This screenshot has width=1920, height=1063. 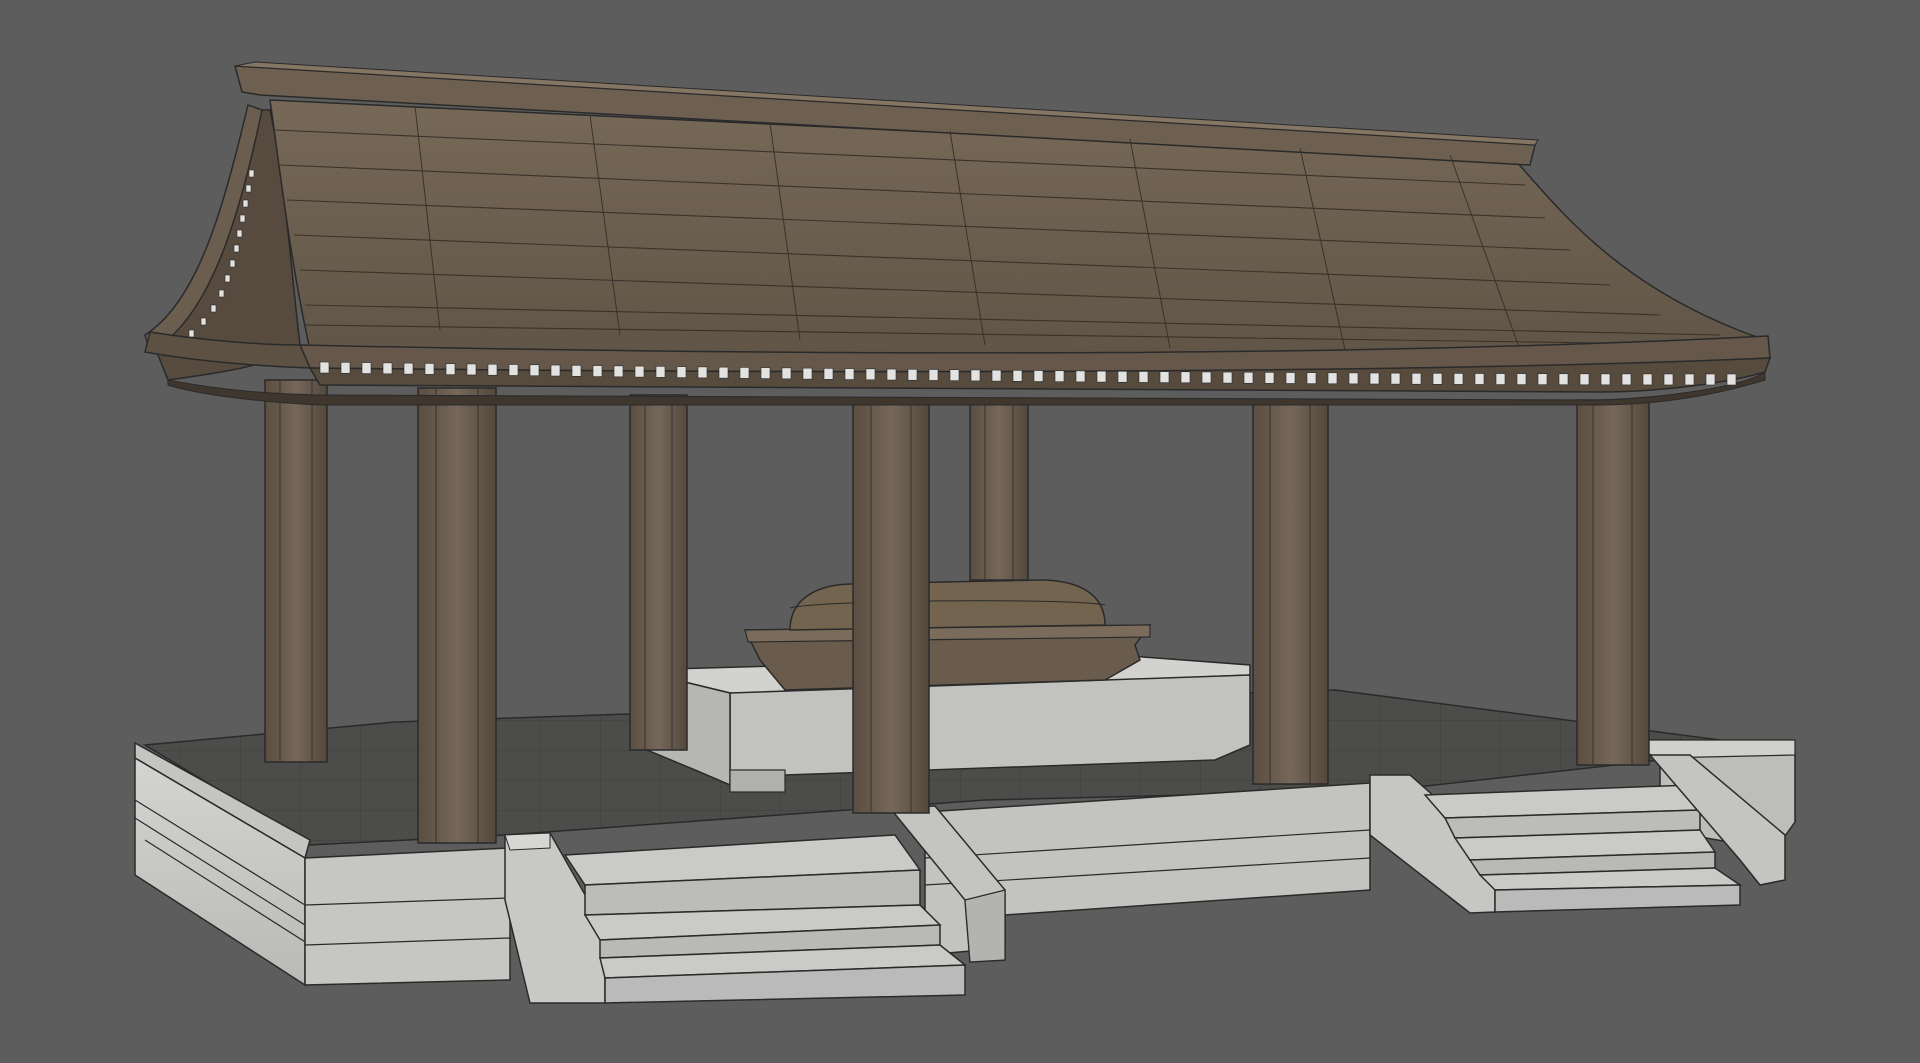 I want to click on altar-chest-lid, so click(x=947, y=605).